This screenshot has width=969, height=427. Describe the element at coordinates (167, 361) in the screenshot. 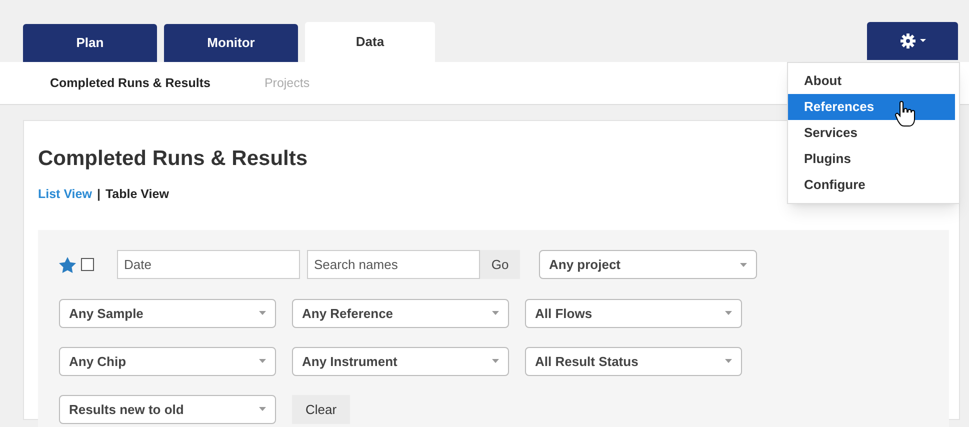

I see `select-dropdown: Any Chip` at that location.